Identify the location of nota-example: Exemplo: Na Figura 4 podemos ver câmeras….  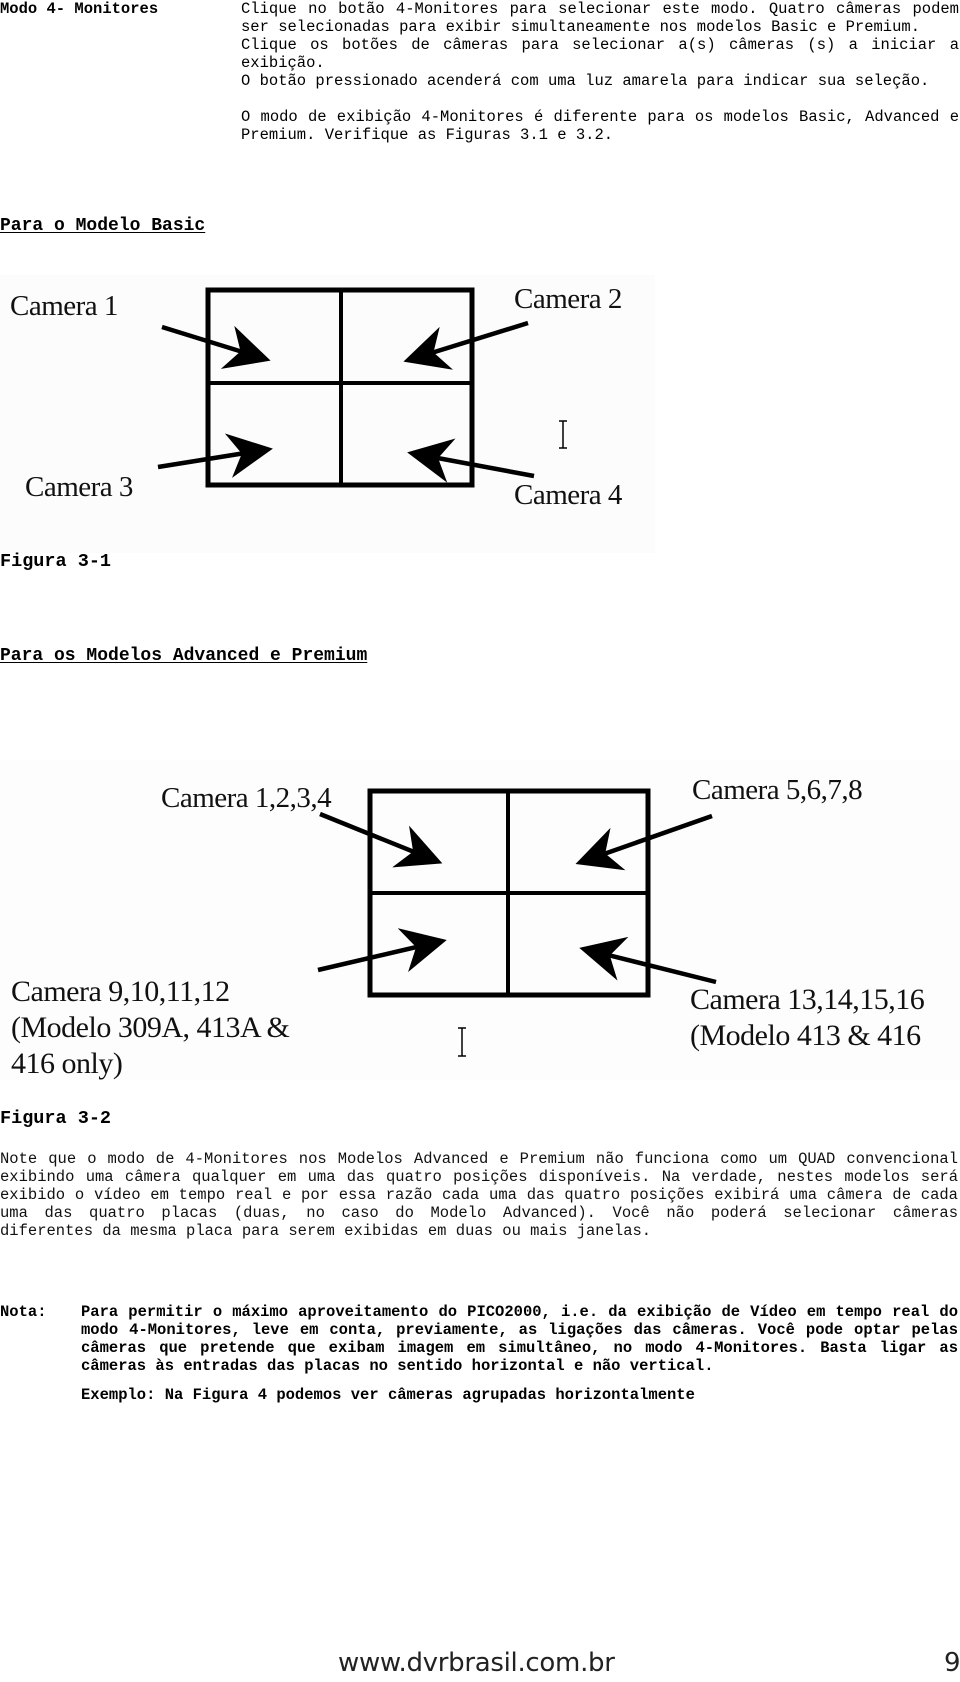
(388, 1395).